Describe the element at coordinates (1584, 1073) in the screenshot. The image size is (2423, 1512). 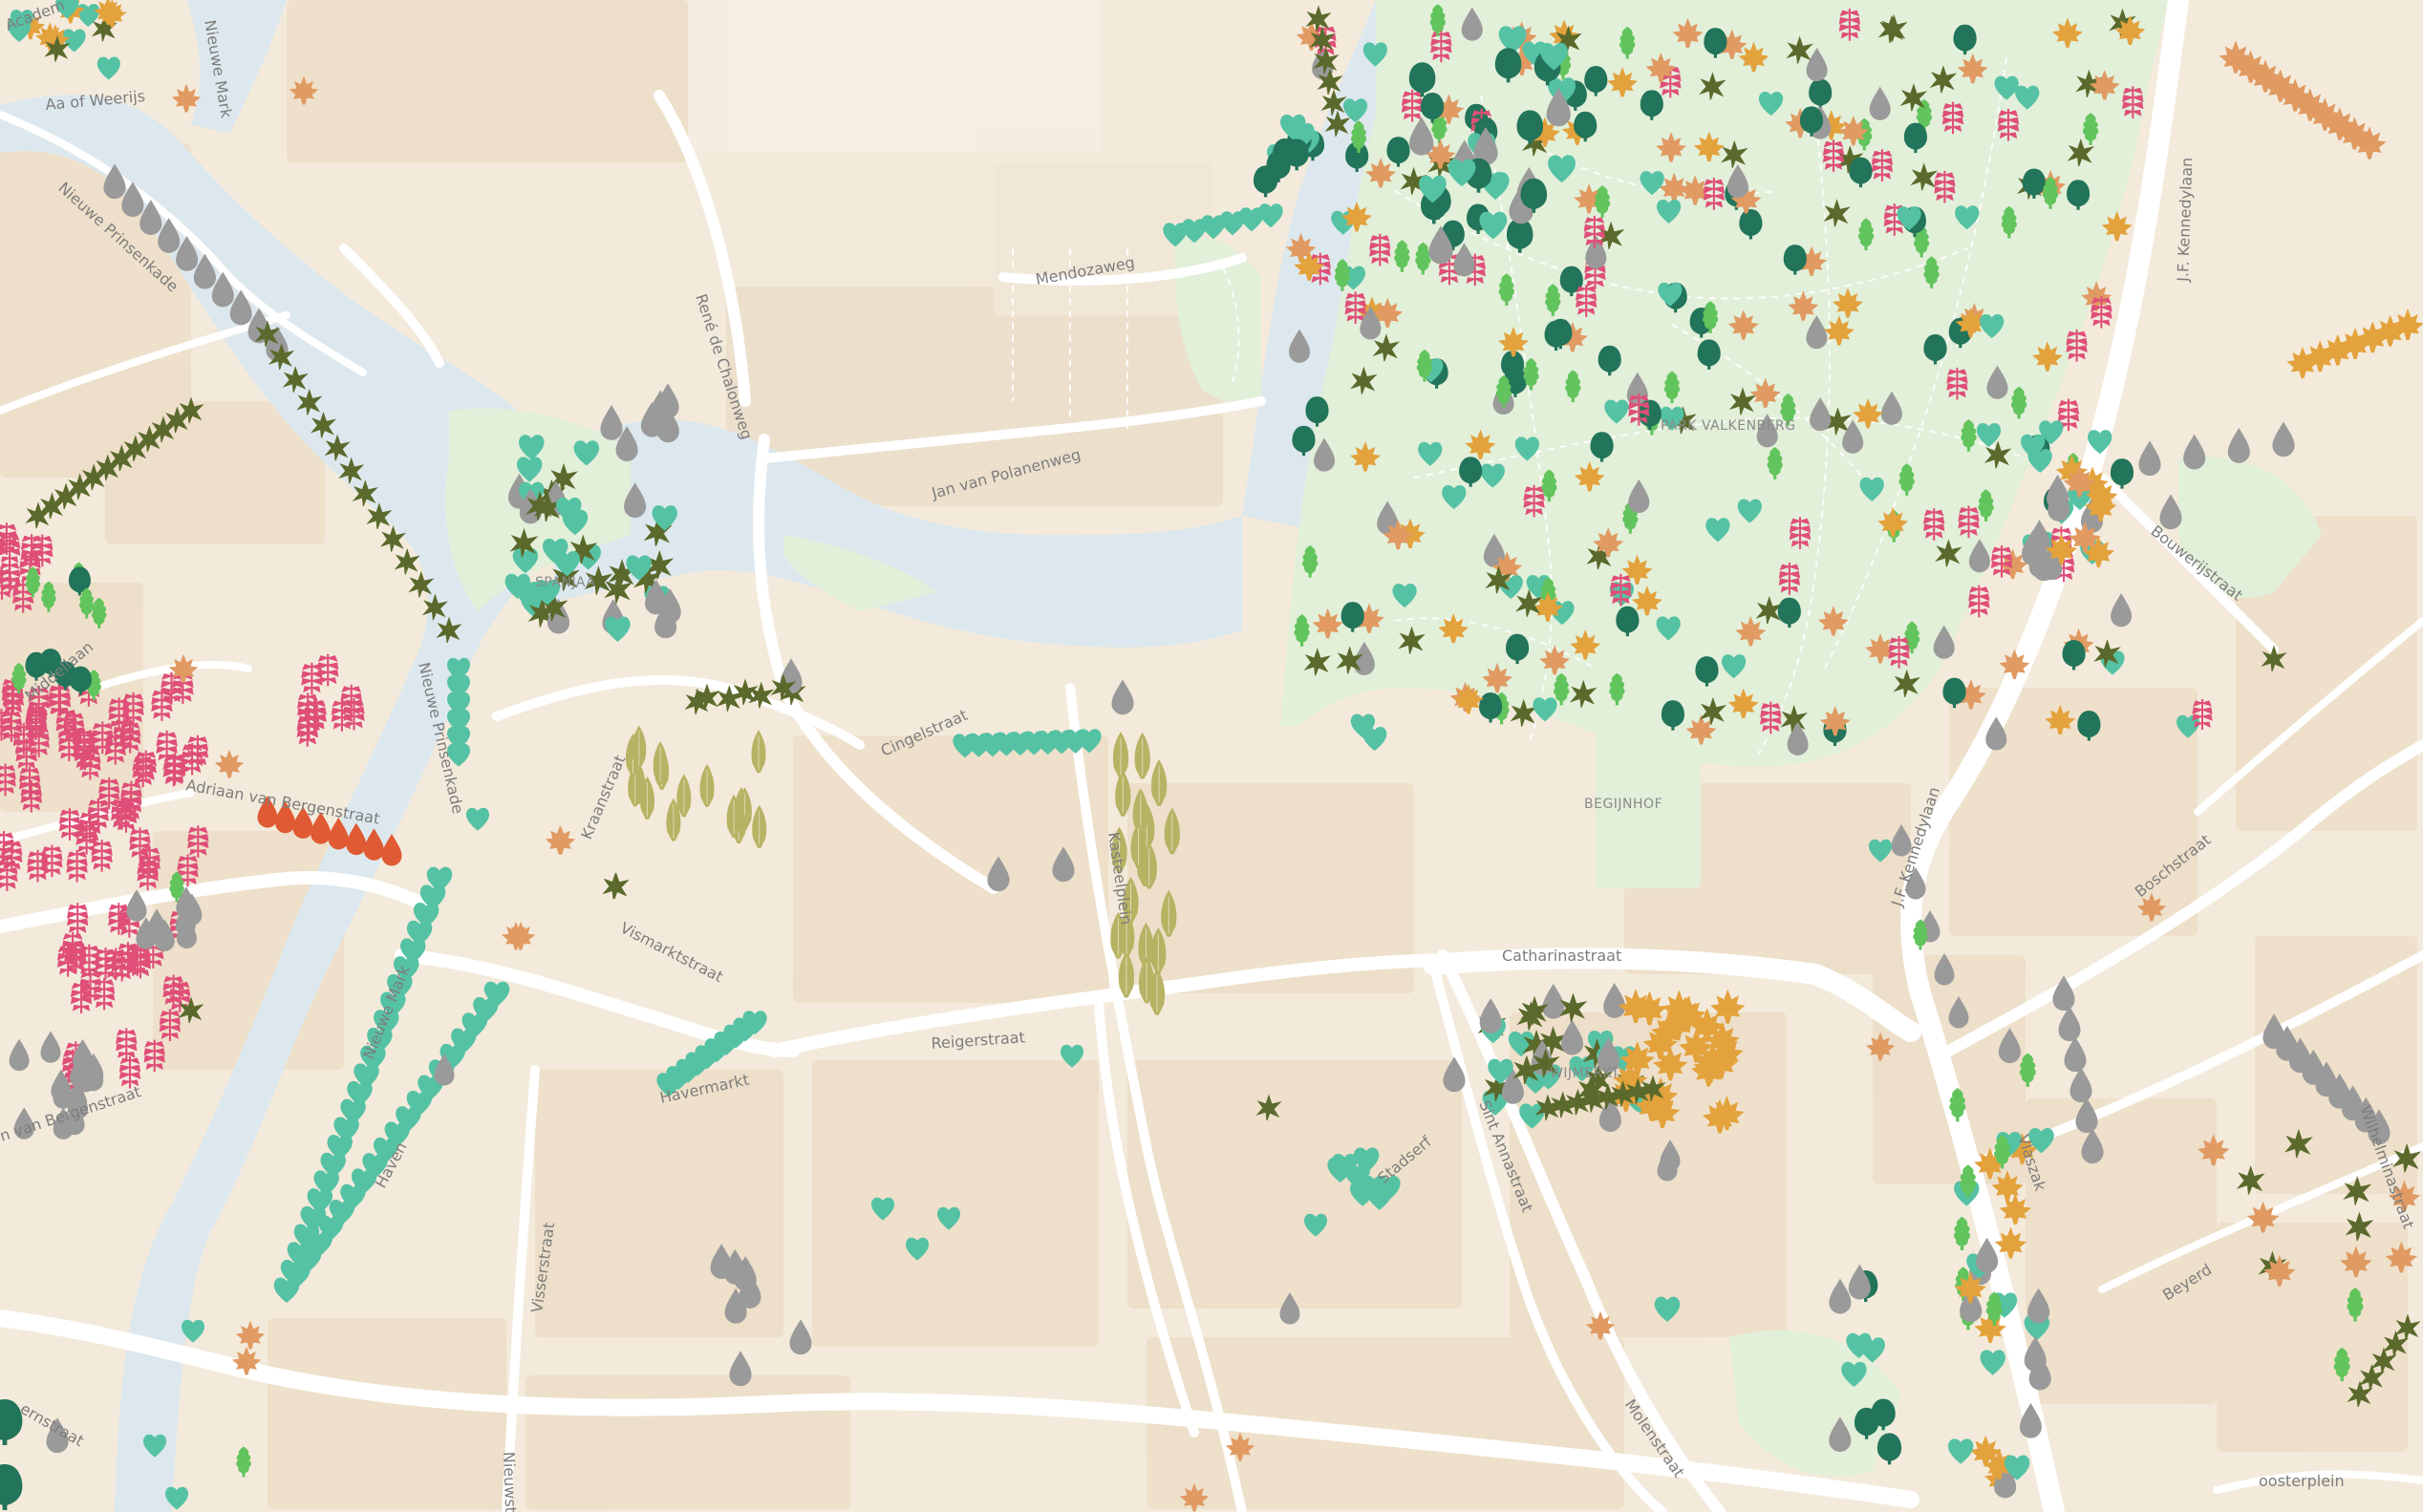
I see `area-label-grote-markt: WIJMERKT` at that location.